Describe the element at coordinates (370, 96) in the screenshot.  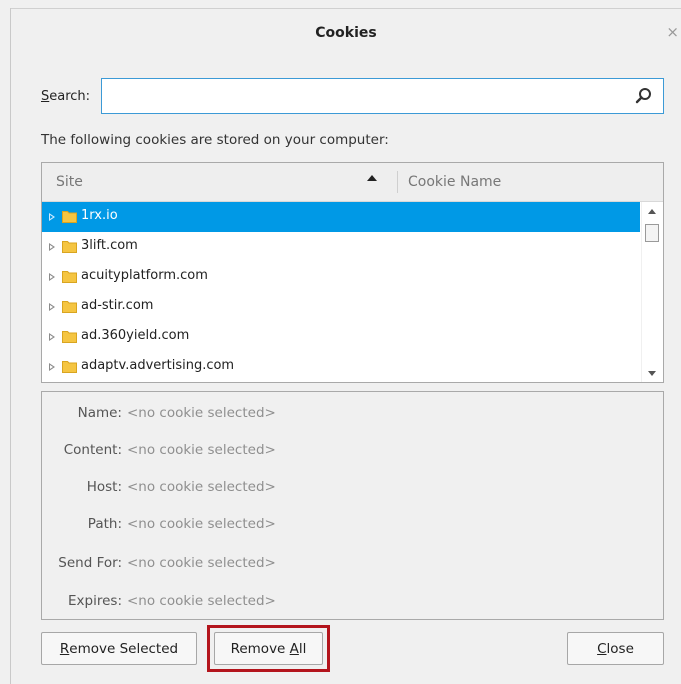
I see `search-input` at that location.